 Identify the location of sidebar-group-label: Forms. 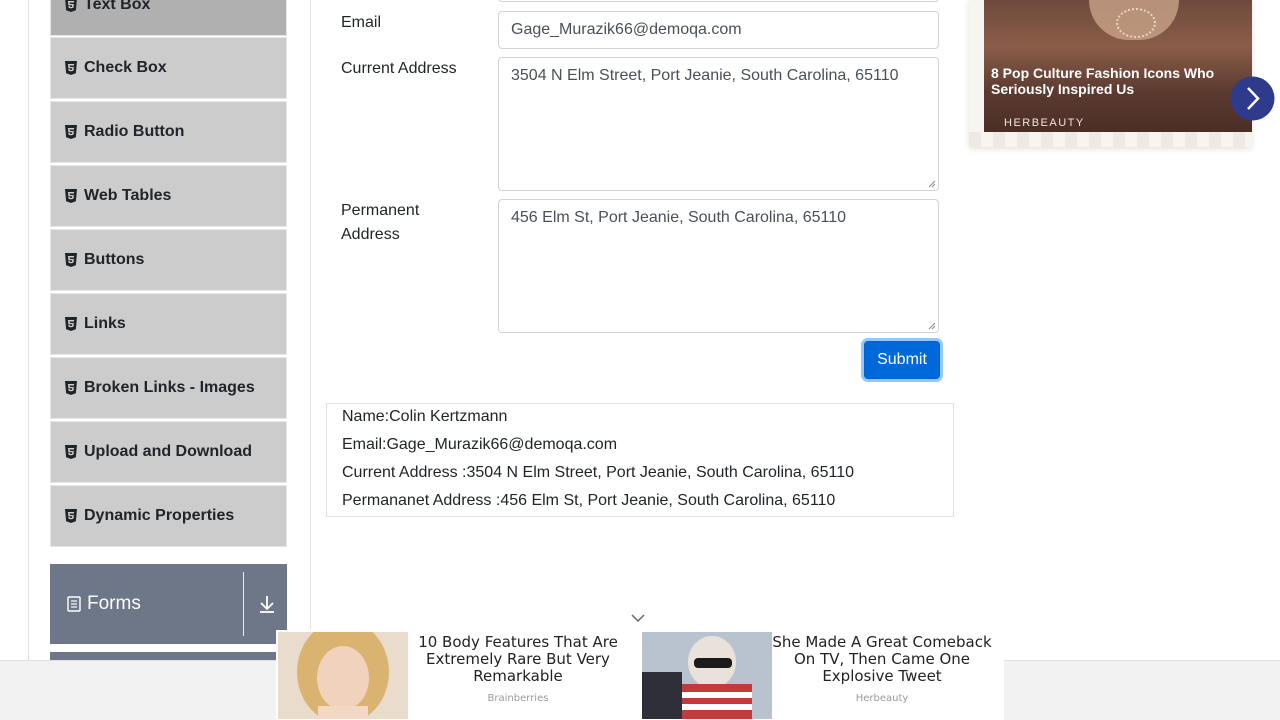
(114, 603).